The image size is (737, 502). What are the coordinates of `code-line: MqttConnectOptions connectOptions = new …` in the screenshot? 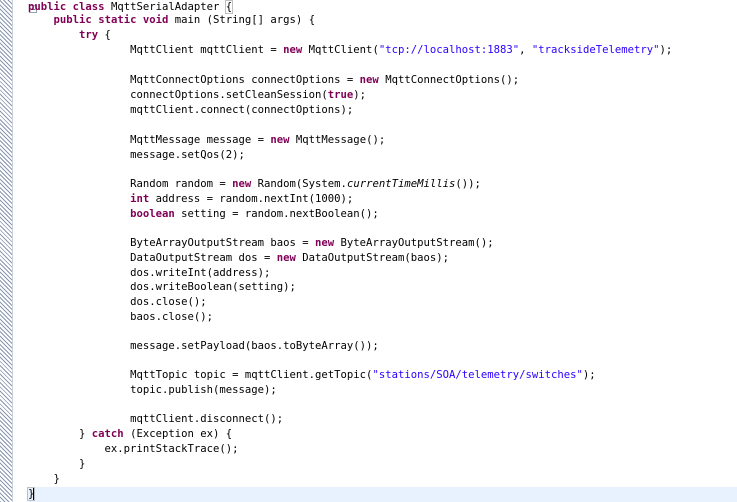 It's located at (382, 80).